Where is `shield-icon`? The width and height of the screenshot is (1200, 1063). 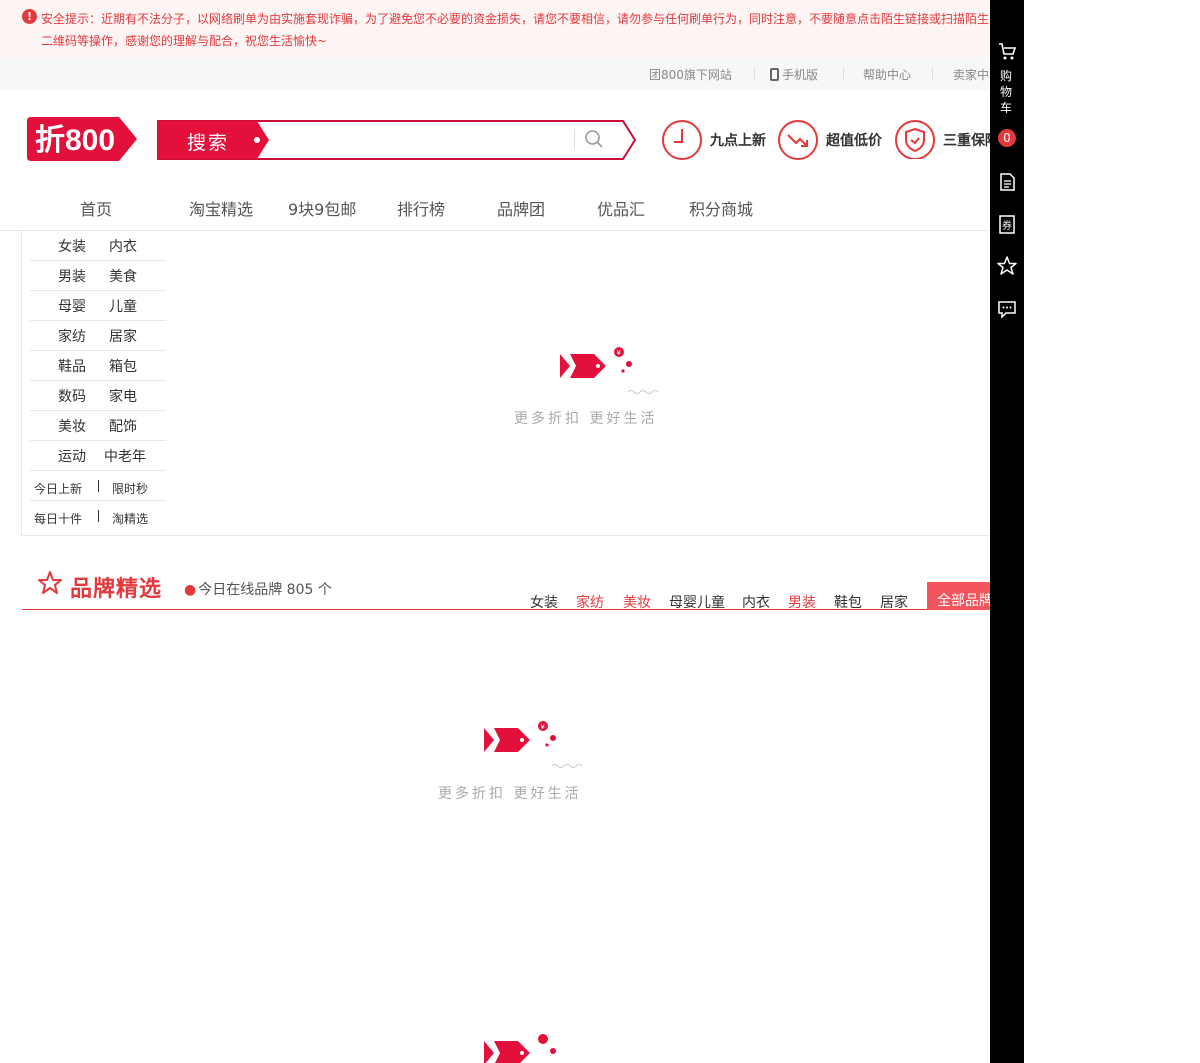 shield-icon is located at coordinates (915, 139).